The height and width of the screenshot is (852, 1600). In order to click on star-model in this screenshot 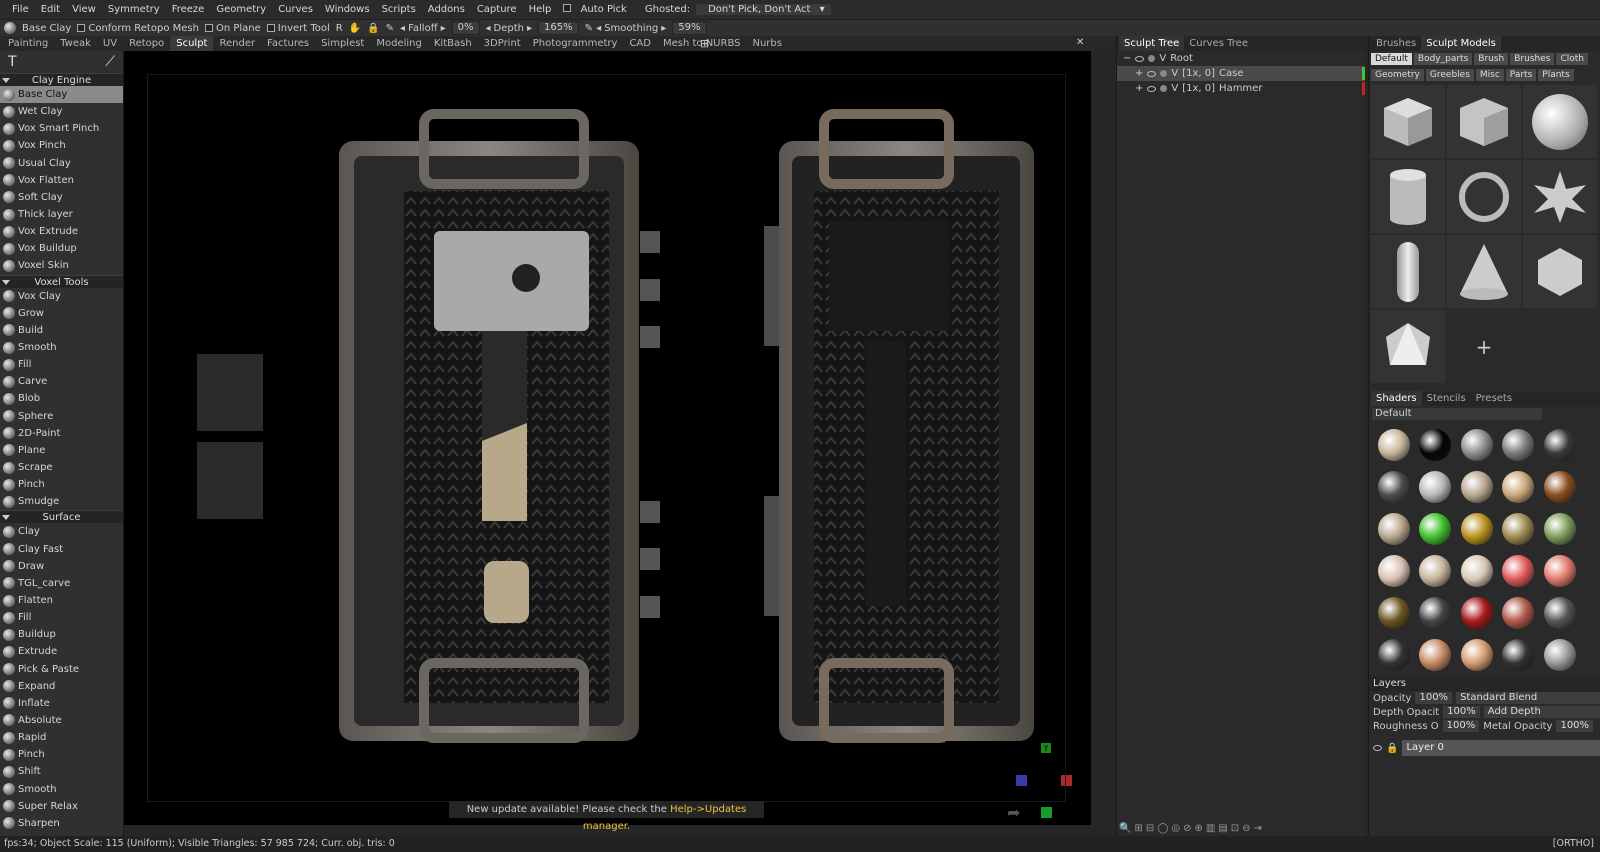, I will do `click(1560, 196)`.